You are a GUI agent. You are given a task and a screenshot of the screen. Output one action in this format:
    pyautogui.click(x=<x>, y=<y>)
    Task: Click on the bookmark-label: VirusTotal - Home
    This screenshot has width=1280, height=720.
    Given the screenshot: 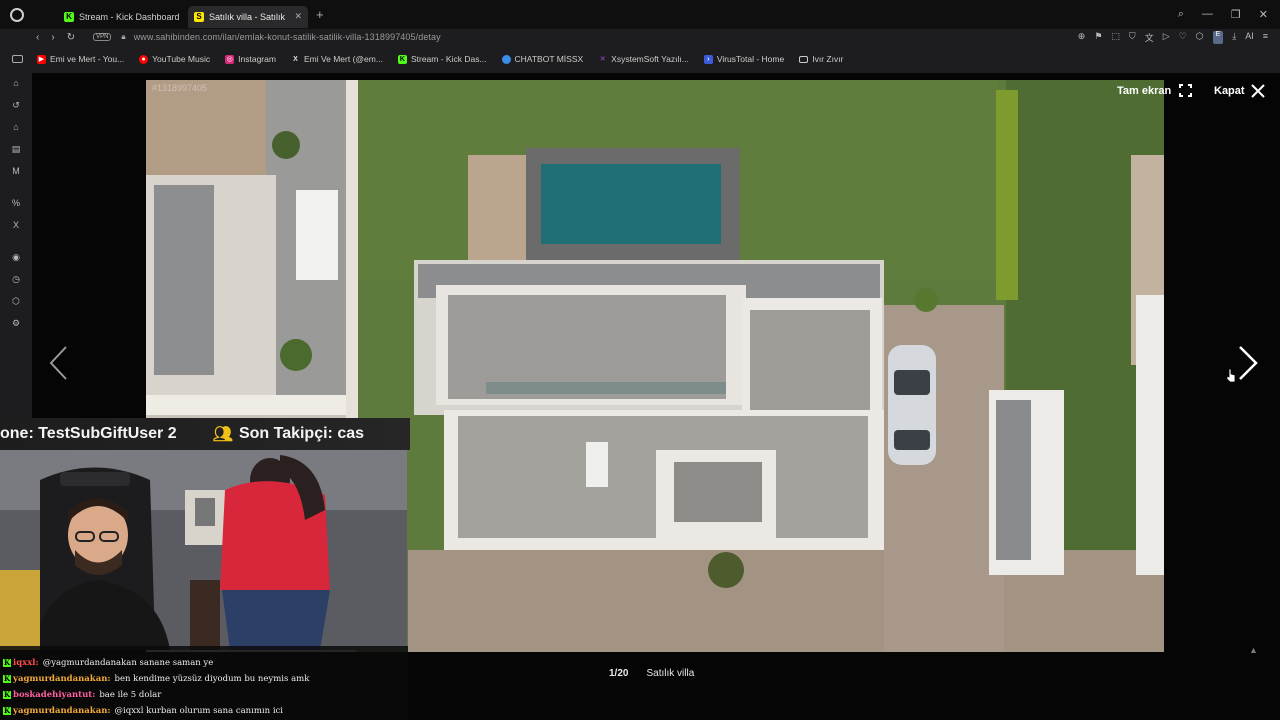 What is the action you would take?
    pyautogui.click(x=750, y=59)
    